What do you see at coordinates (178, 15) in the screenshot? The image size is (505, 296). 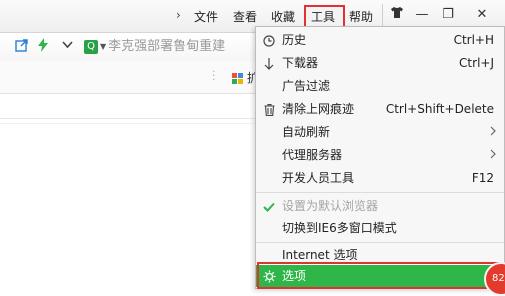 I see `menubar-overflow-chevron: ›` at bounding box center [178, 15].